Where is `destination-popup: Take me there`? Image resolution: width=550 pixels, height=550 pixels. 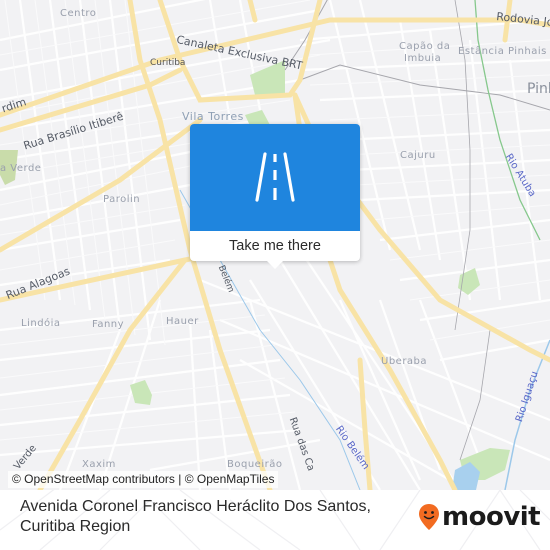
destination-popup: Take me there is located at coordinates (275, 196).